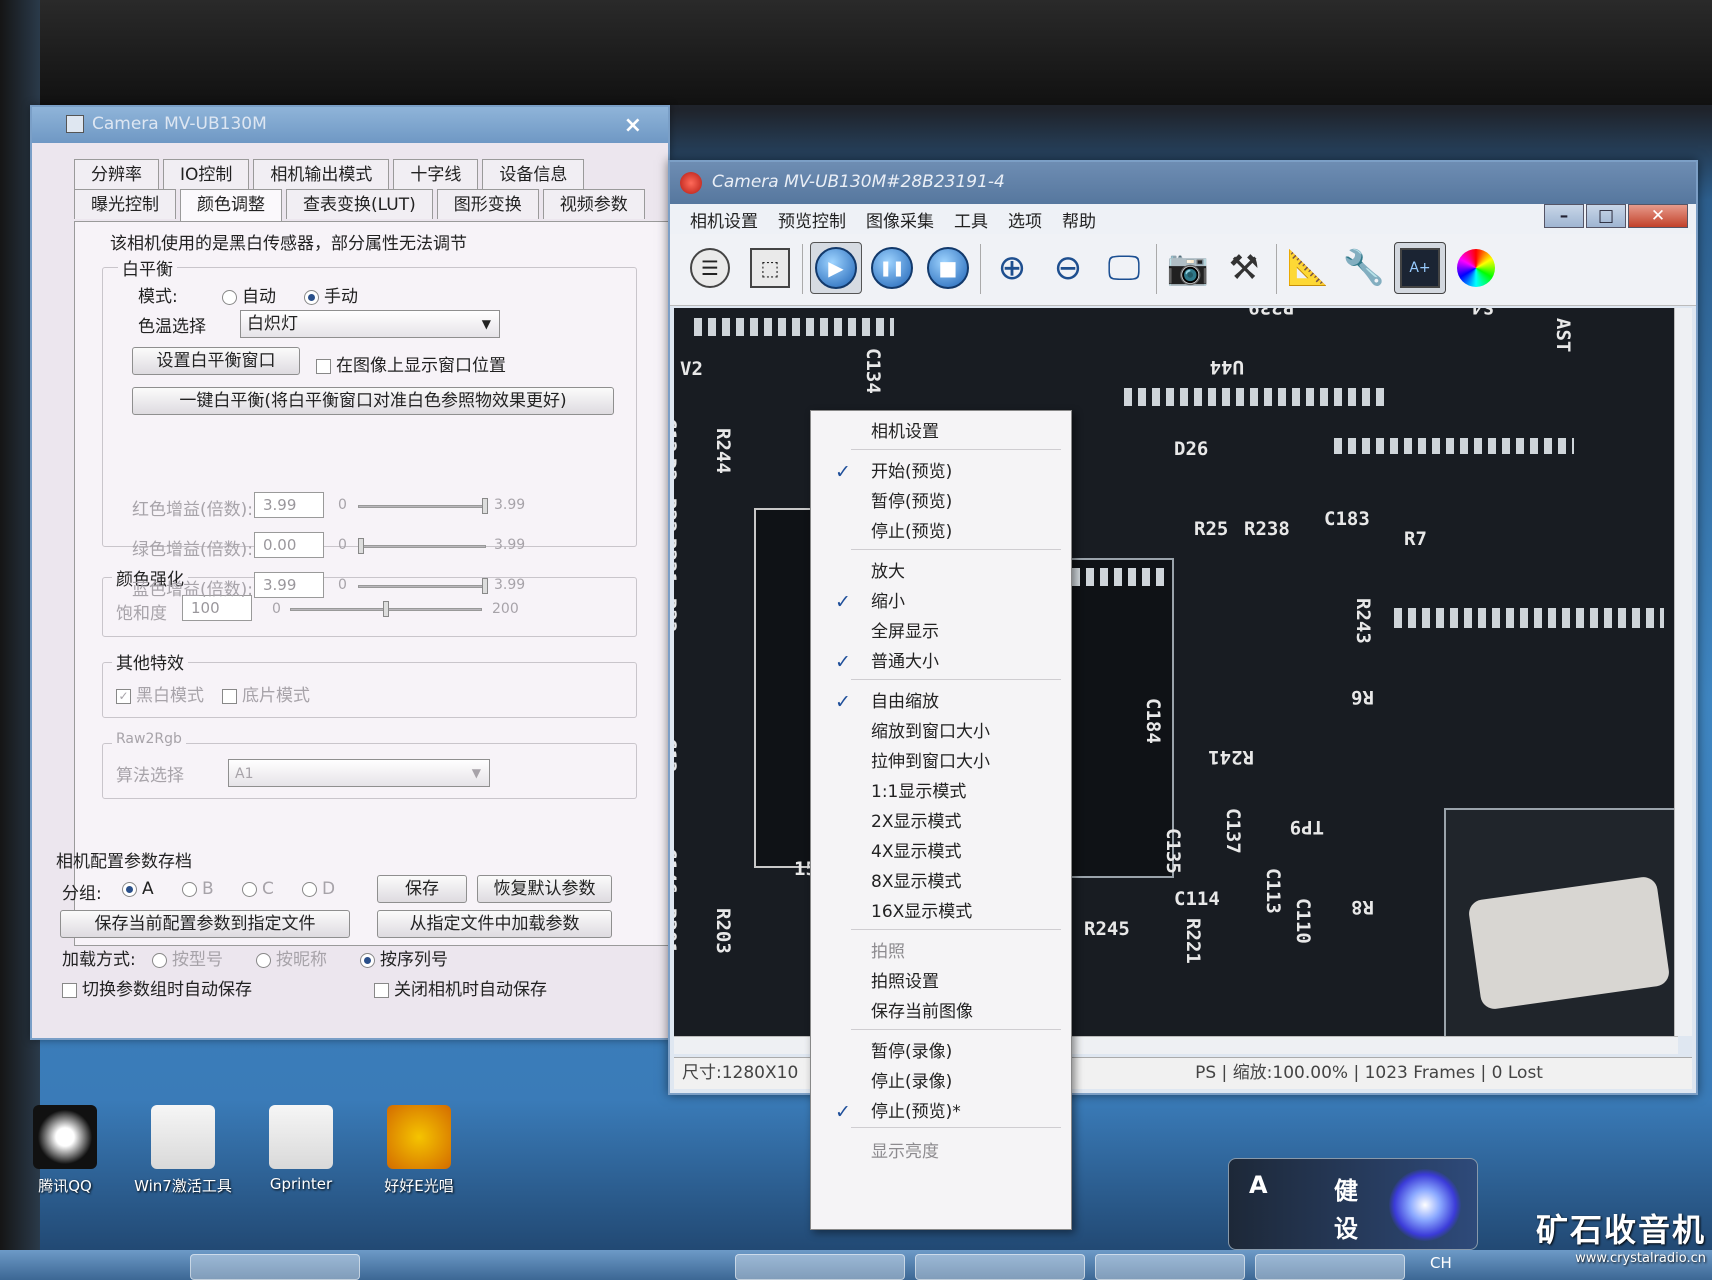 The width and height of the screenshot is (1712, 1280). Describe the element at coordinates (370, 324) in the screenshot. I see `color-temp-select: 白炽灯 ▼` at that location.